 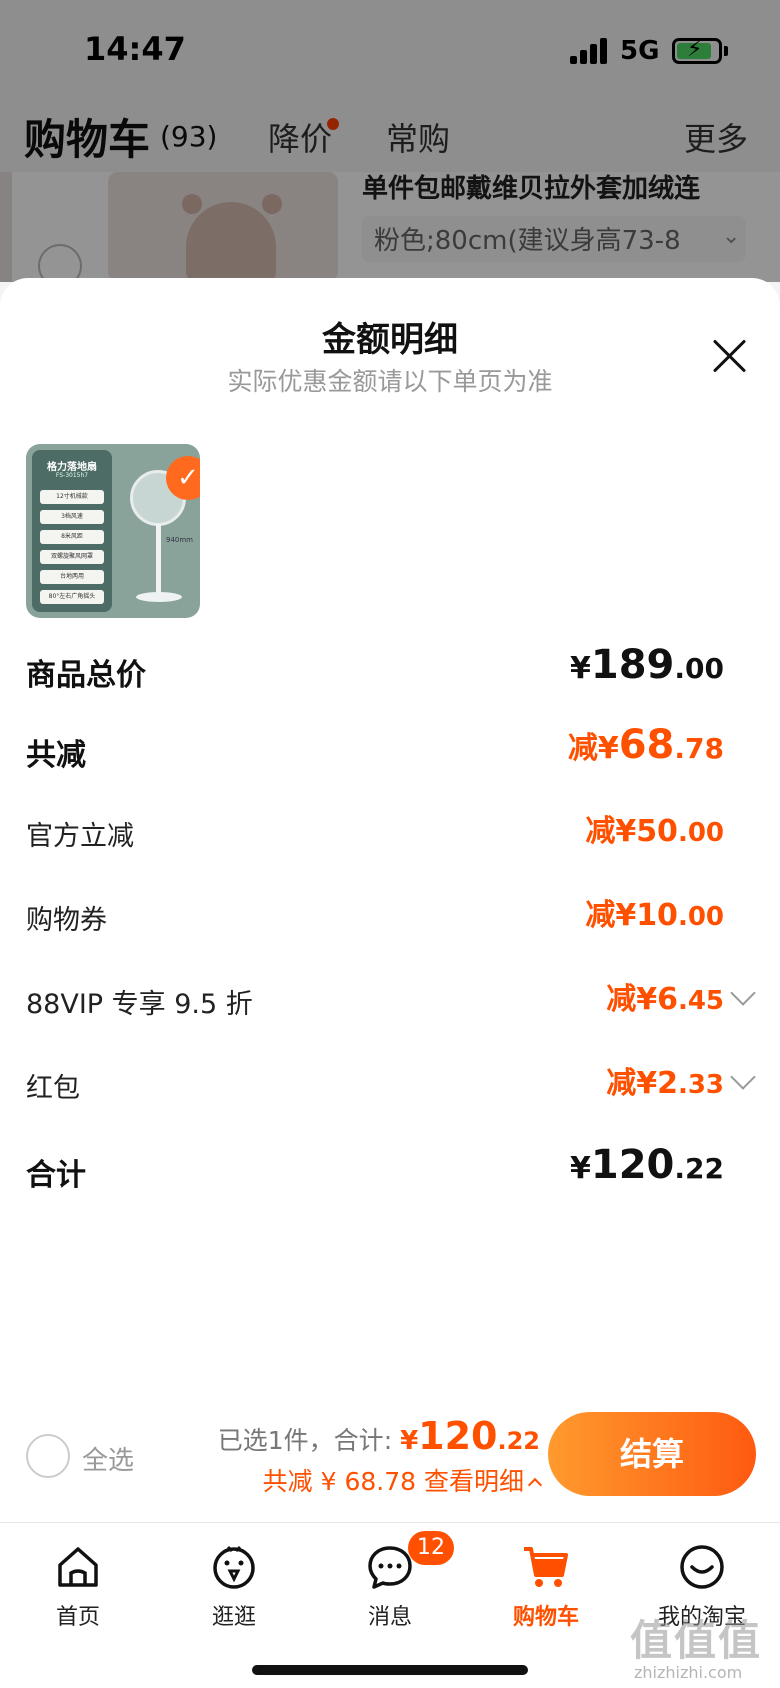 What do you see at coordinates (688, 1672) in the screenshot?
I see `watermark-url: zhizhizhi.com` at bounding box center [688, 1672].